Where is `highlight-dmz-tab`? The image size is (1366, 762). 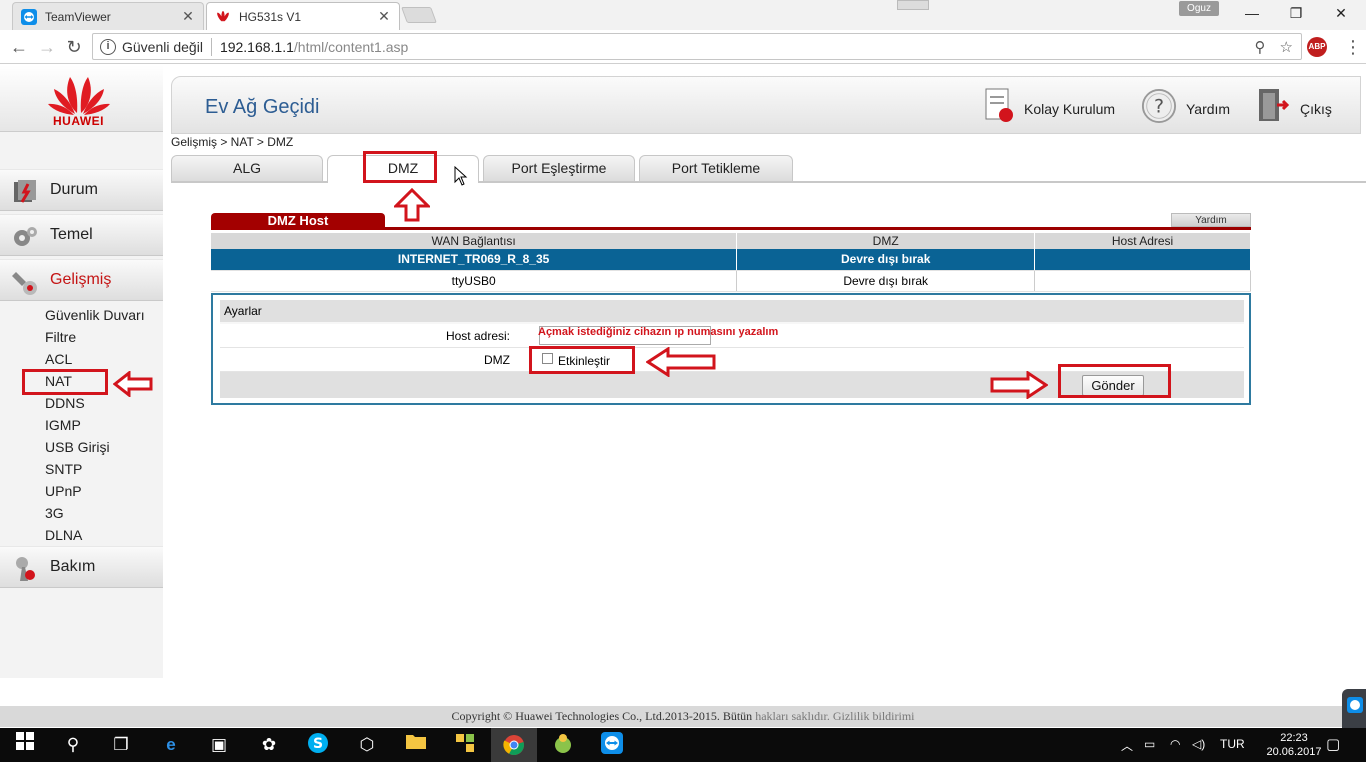 highlight-dmz-tab is located at coordinates (400, 167).